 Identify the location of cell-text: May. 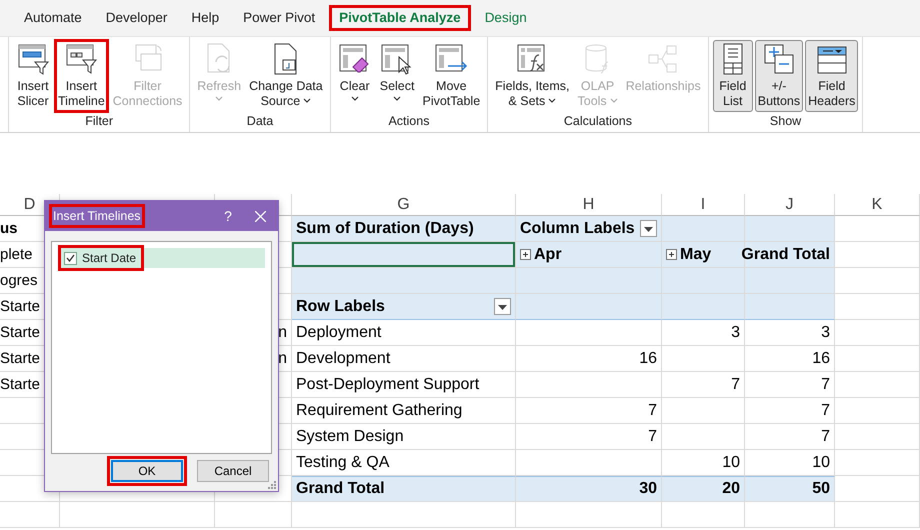
(696, 255).